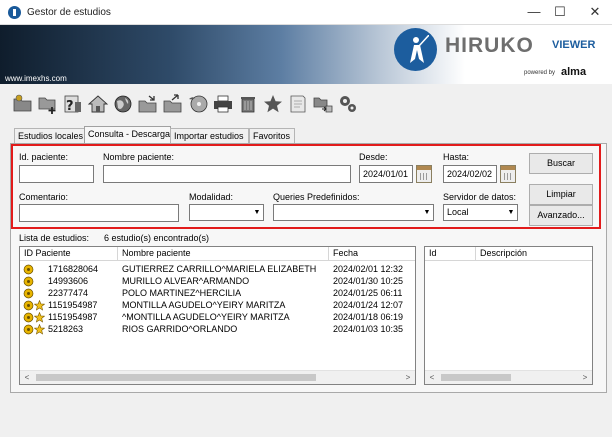 This screenshot has height=437, width=612. Describe the element at coordinates (173, 104) in the screenshot. I see `import-folder-icon` at that location.